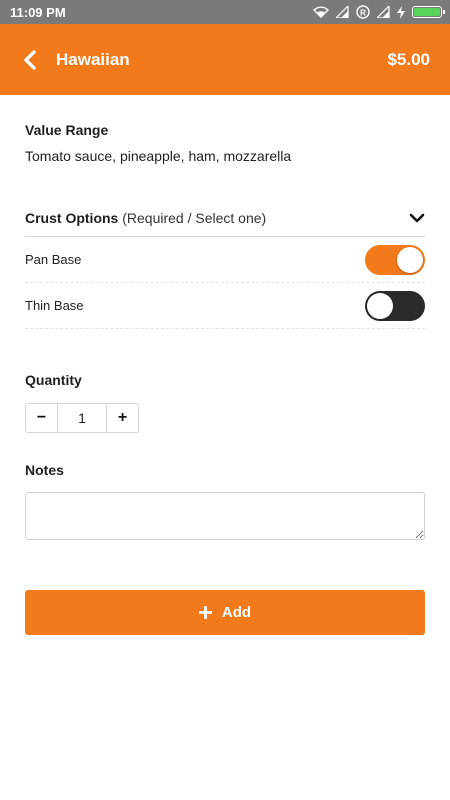 The height and width of the screenshot is (800, 450). I want to click on chevron-left-icon, so click(30, 59).